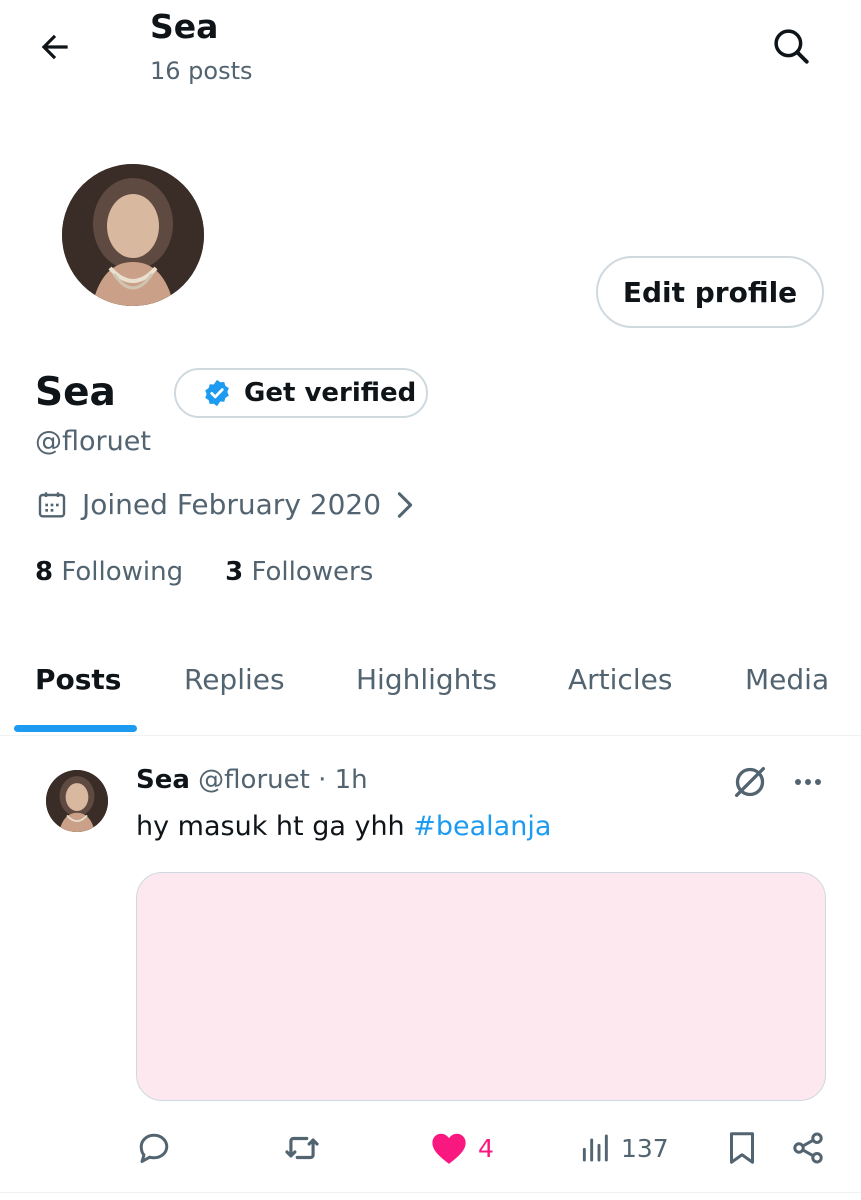  Describe the element at coordinates (204, 572) in the screenshot. I see `follow-stats: 8 Following 3 Followers` at that location.